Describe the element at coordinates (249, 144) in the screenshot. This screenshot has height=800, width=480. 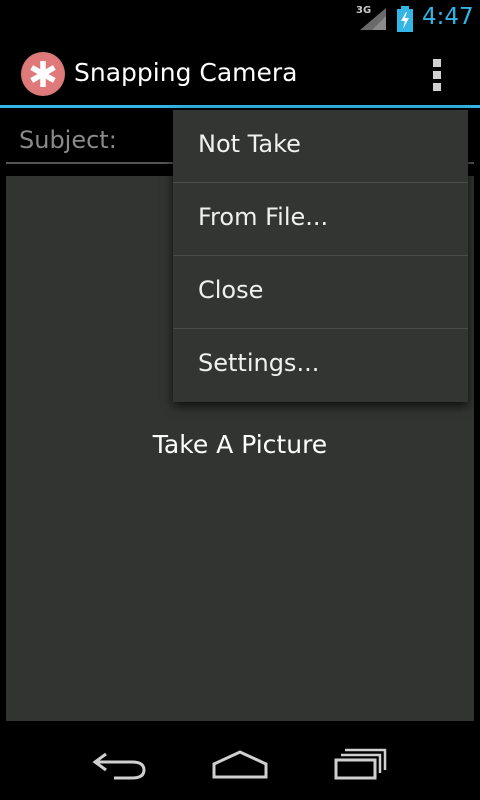
I see `menu-item-label: Not Take` at that location.